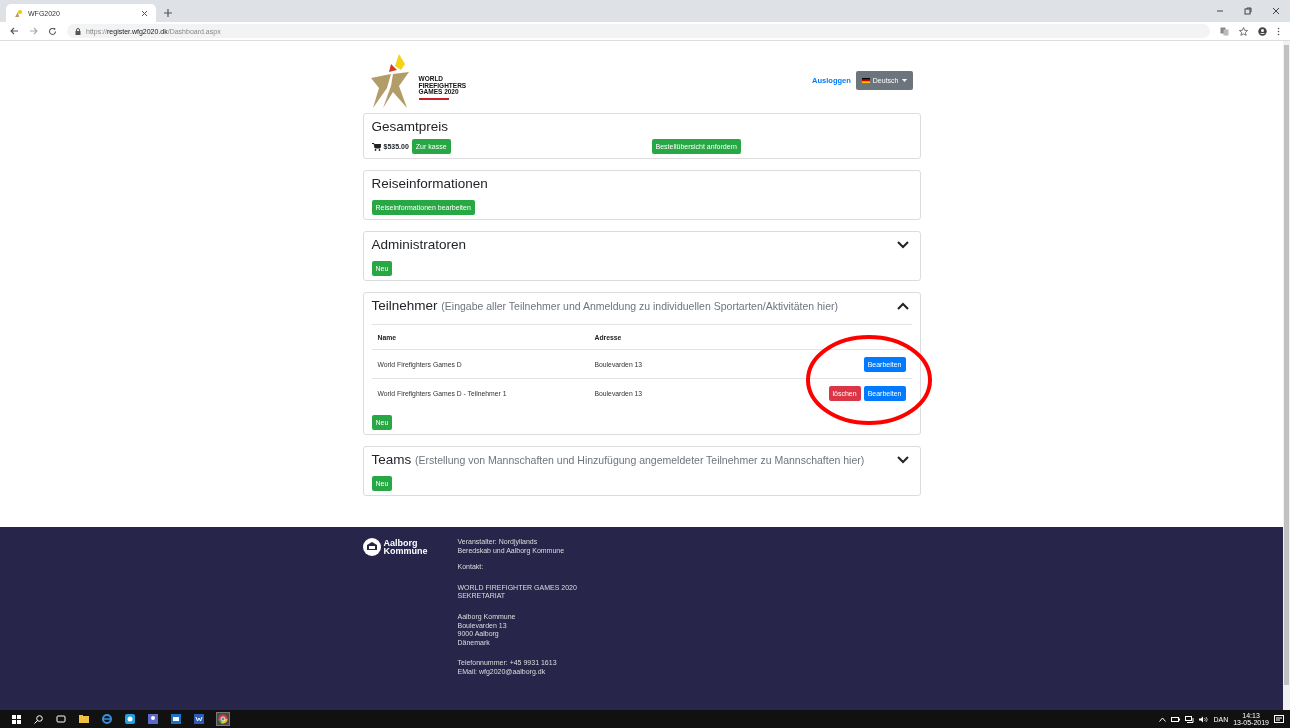 Image resolution: width=1290 pixels, height=728 pixels. Describe the element at coordinates (1176, 719) in the screenshot. I see `battery-icon` at that location.